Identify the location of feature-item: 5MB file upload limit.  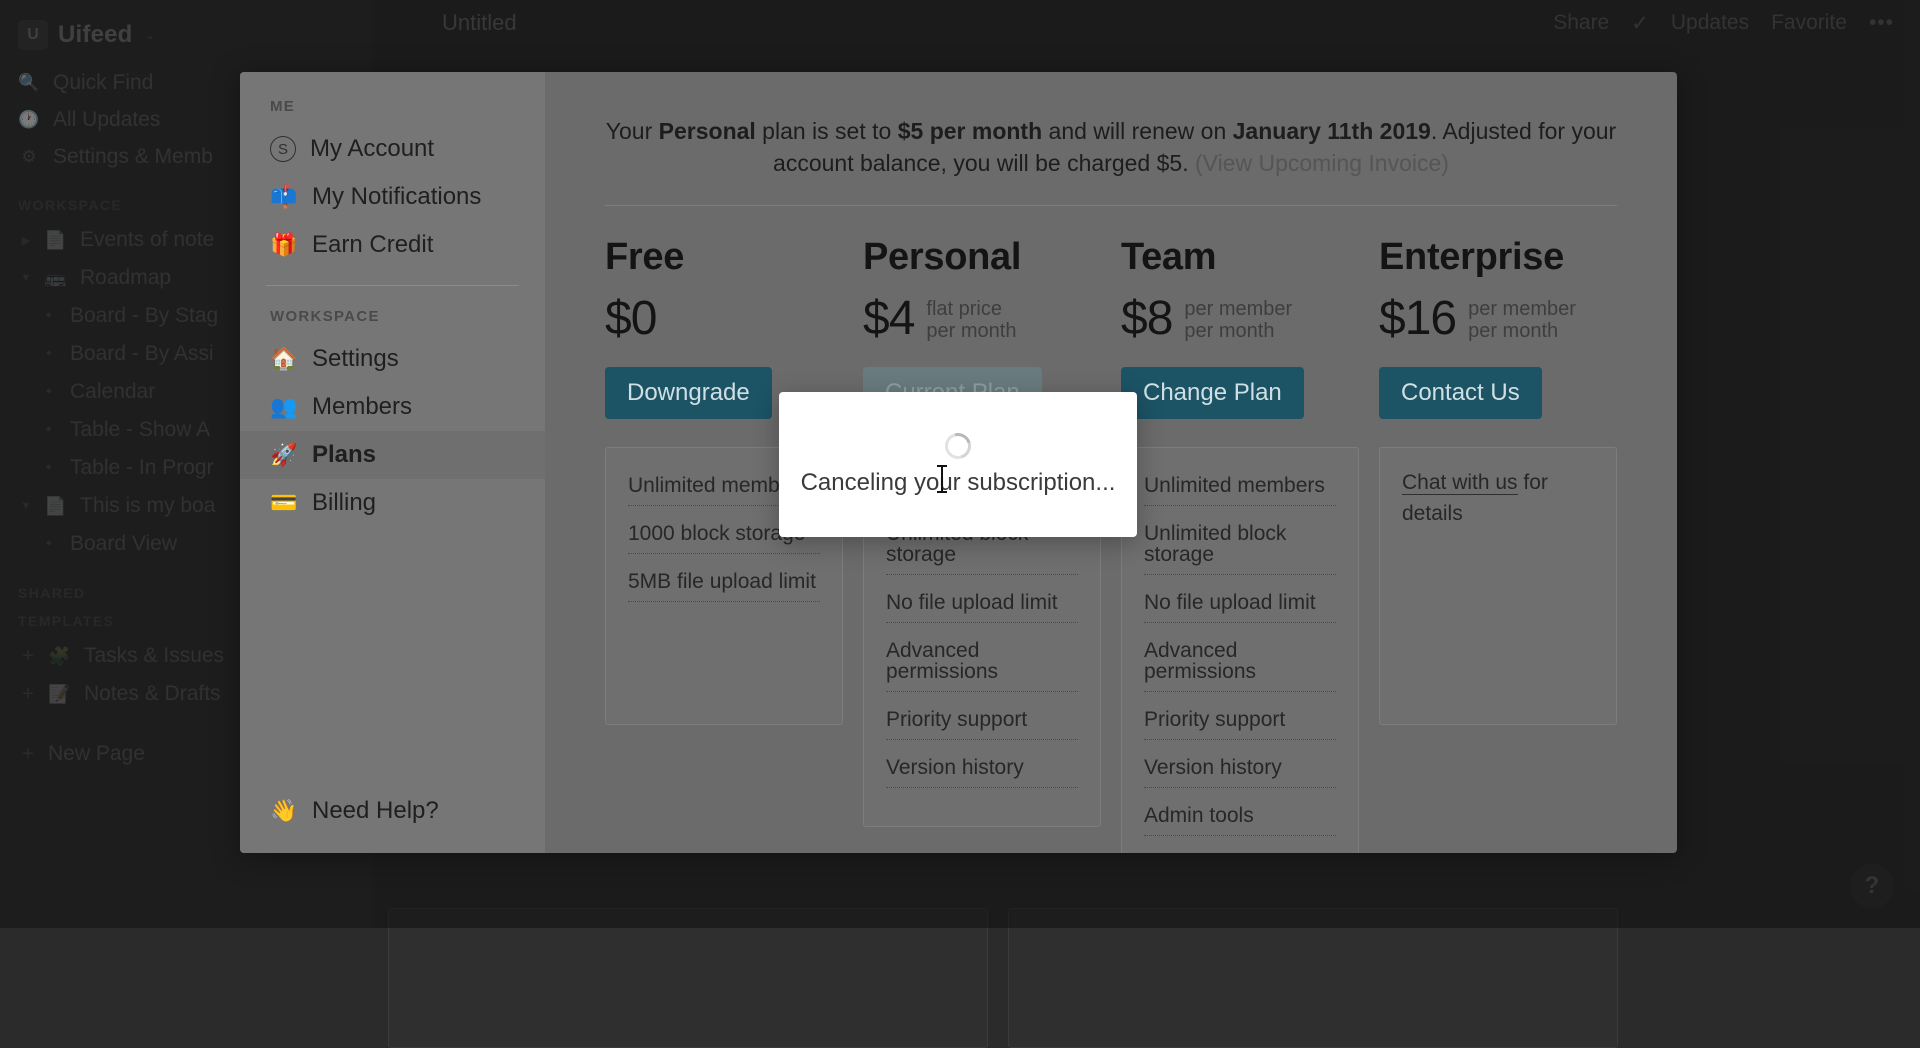
(724, 583).